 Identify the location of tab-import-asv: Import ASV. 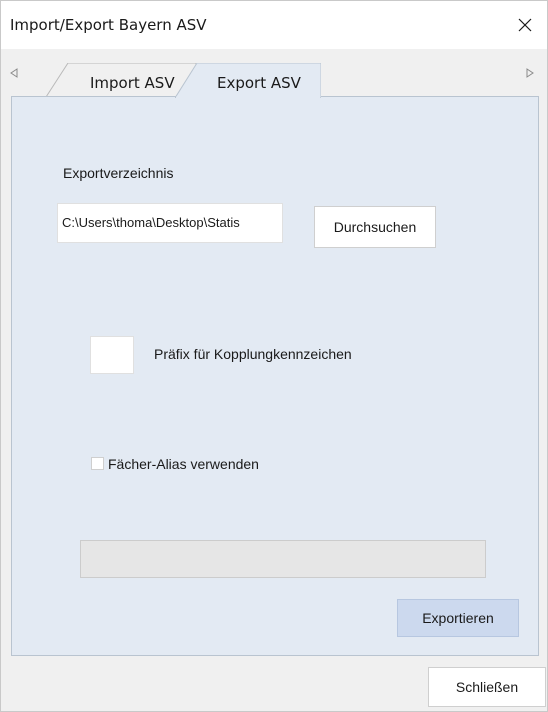
(121, 80).